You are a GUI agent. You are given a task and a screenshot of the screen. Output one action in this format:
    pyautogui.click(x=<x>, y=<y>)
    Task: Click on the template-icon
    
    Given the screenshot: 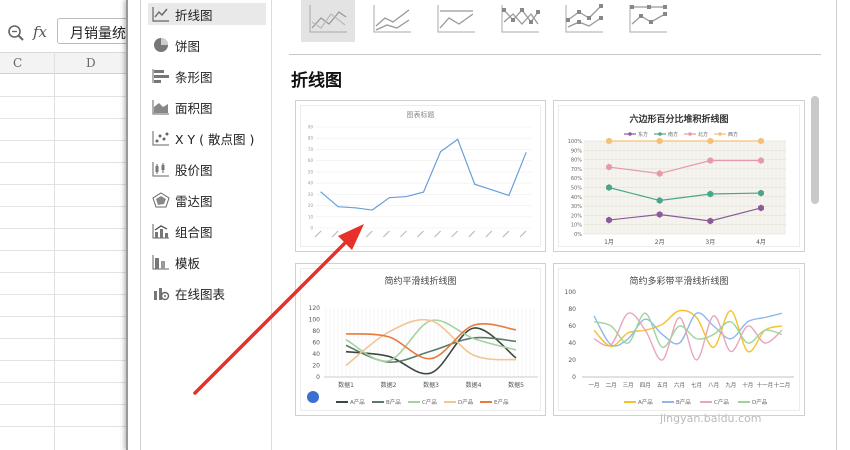 What is the action you would take?
    pyautogui.click(x=161, y=262)
    